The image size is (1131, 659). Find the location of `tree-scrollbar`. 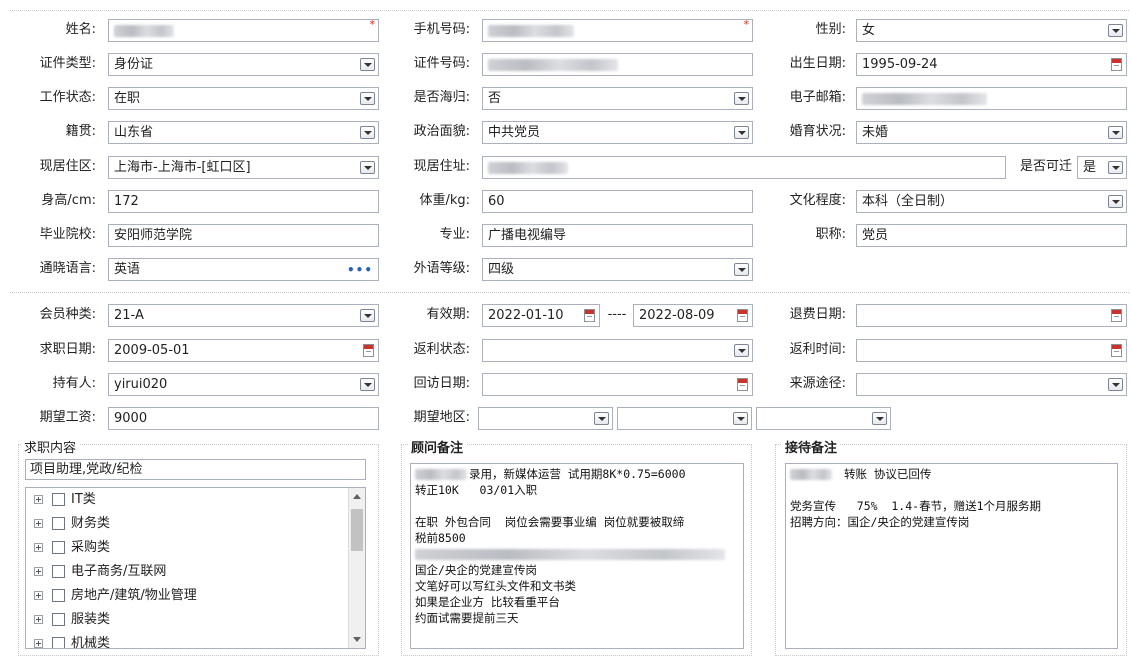

tree-scrollbar is located at coordinates (356, 568).